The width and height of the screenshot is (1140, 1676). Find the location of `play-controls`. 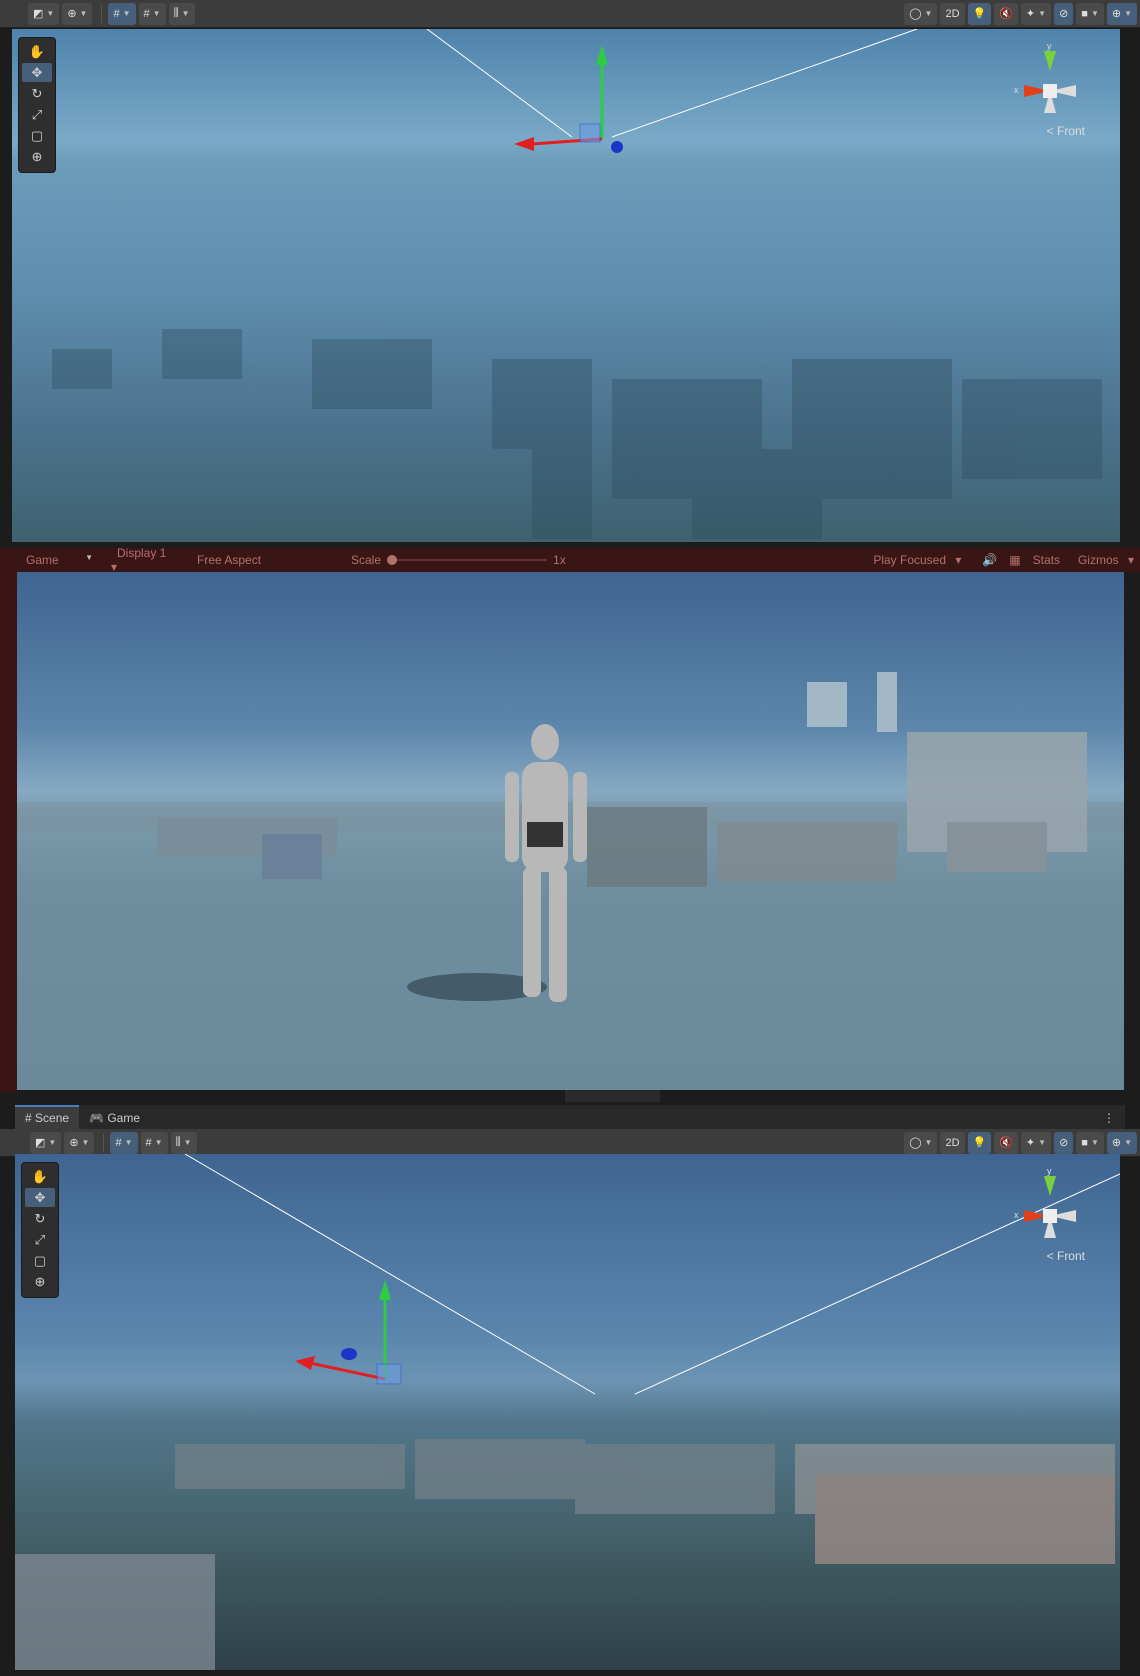

play-controls is located at coordinates (612, 1096).